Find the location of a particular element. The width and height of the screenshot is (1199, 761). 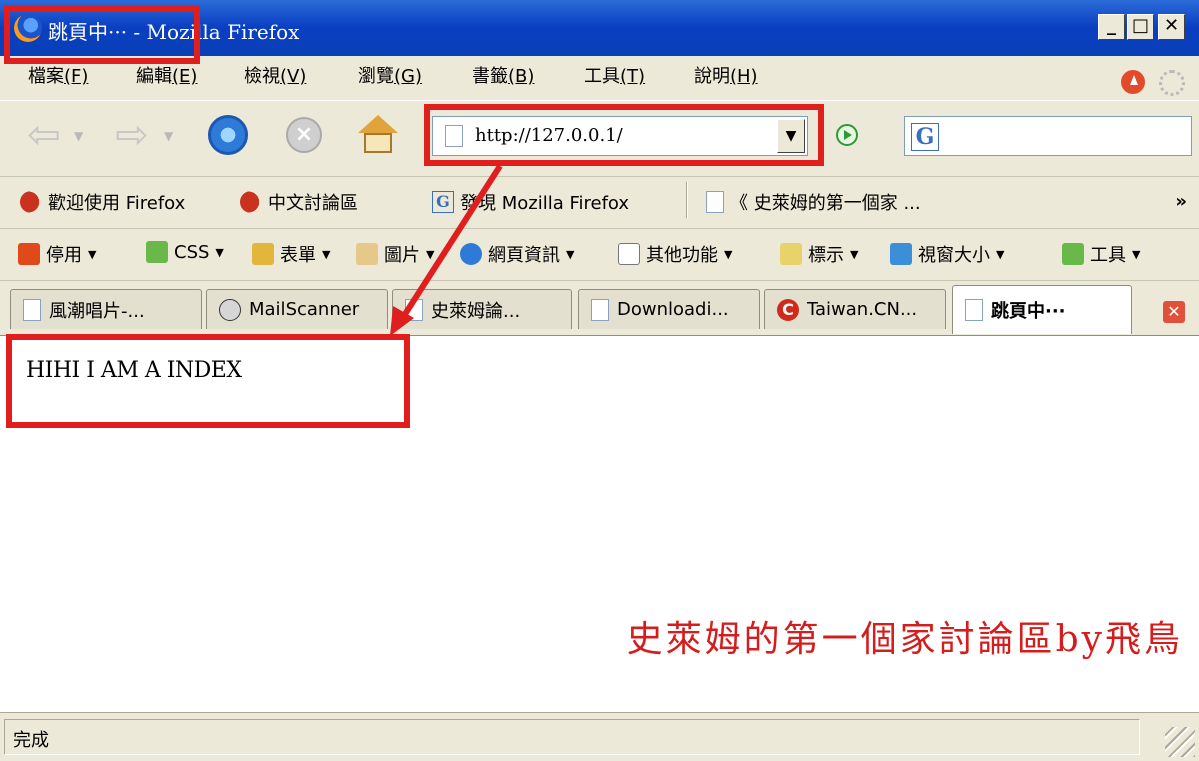

devbar-outline: 標示 ▼ is located at coordinates (819, 254).